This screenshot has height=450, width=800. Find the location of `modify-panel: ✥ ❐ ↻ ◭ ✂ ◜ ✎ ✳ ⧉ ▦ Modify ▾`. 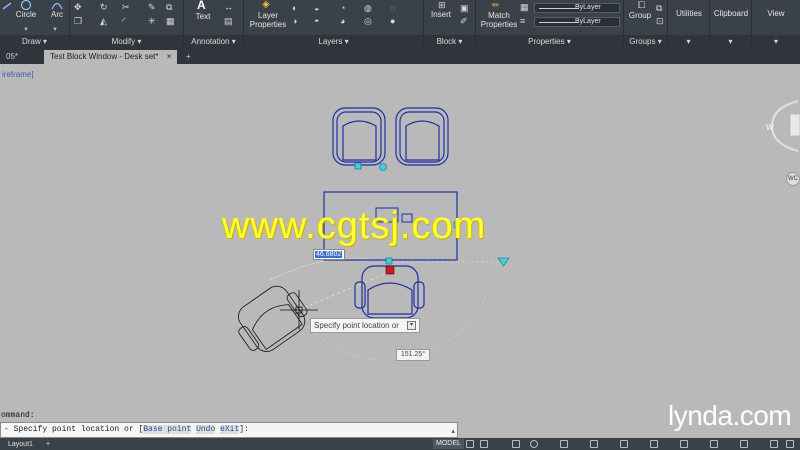

modify-panel: ✥ ❐ ↻ ◭ ✂ ◜ ✎ ✳ ⧉ ▦ Modify ▾ is located at coordinates (127, 24).